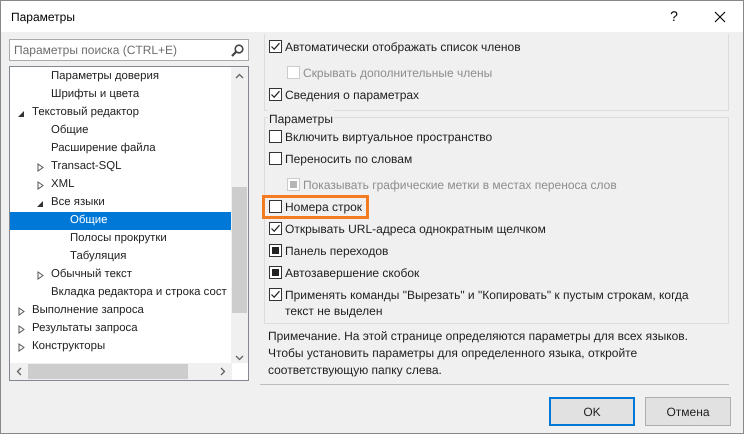 Image resolution: width=744 pixels, height=434 pixels. Describe the element at coordinates (43, 17) in the screenshot. I see `window-title: Параметры` at that location.